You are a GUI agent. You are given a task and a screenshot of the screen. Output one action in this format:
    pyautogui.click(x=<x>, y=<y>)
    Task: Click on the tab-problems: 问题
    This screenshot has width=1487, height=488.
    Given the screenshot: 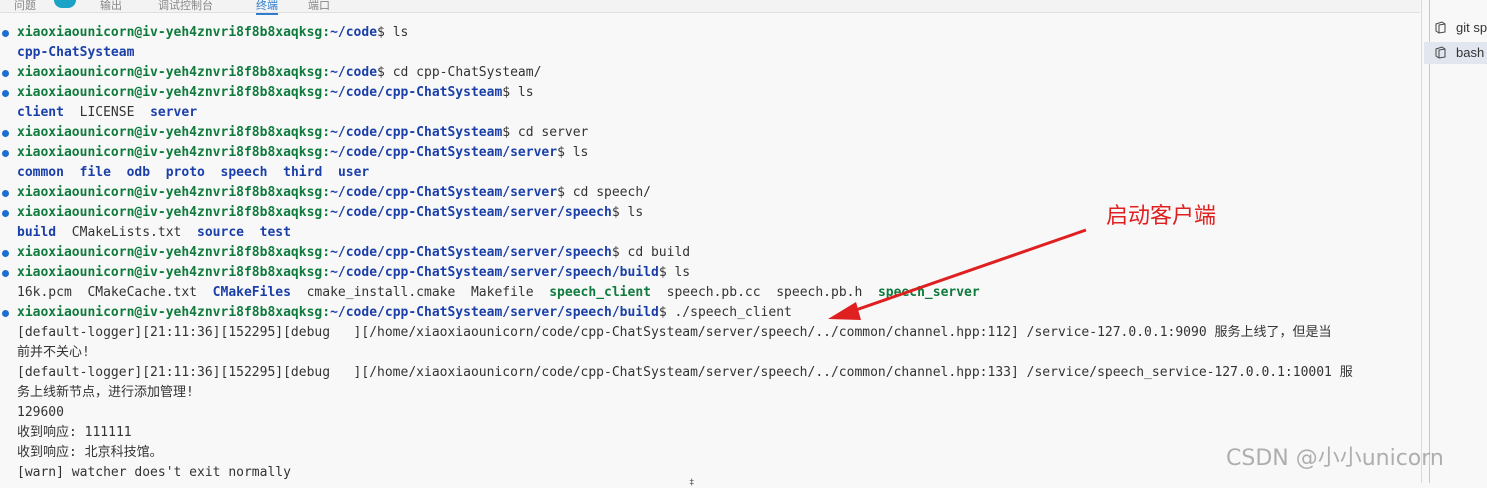 What is the action you would take?
    pyautogui.click(x=25, y=6)
    